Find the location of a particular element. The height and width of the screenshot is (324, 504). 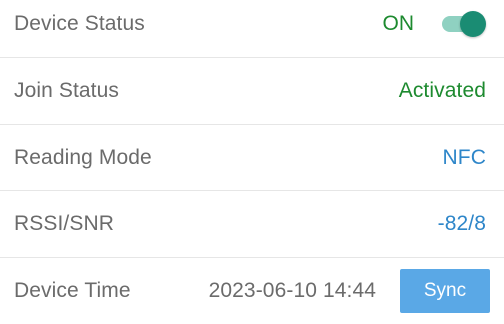

device-status-value: ON is located at coordinates (398, 23).